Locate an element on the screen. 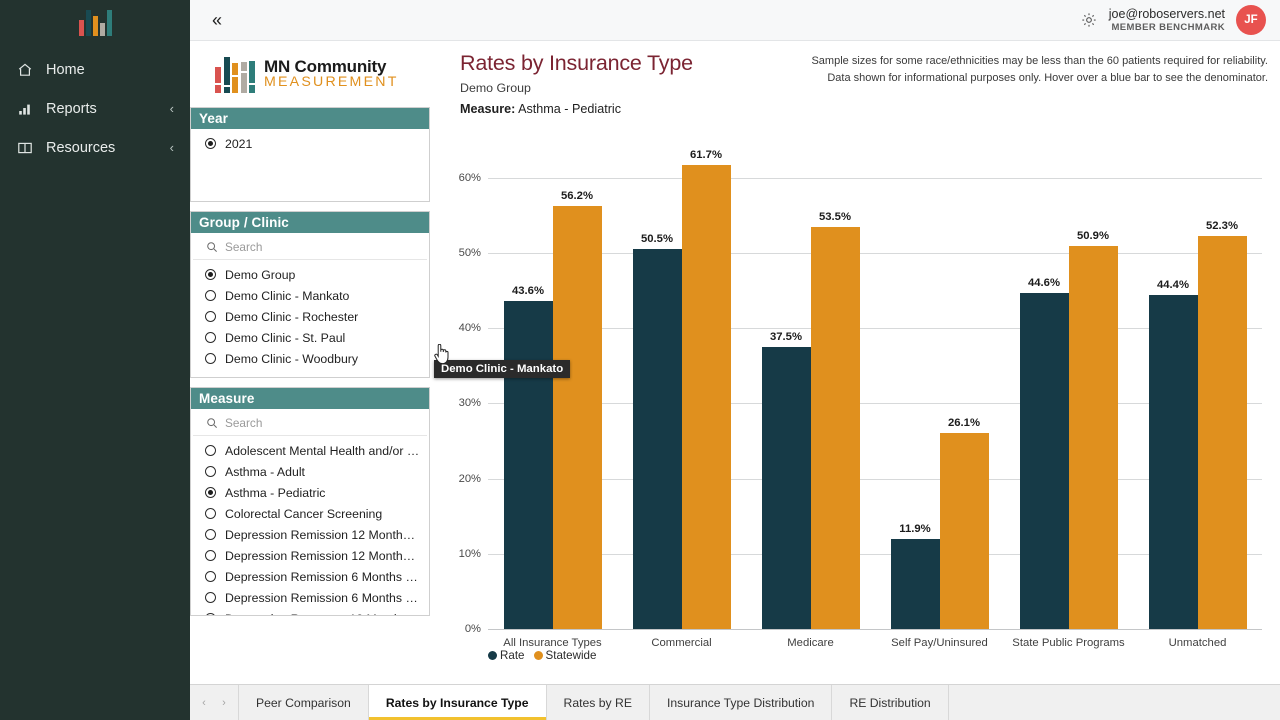  group-option-mankato: Demo Clinic - Mankato is located at coordinates (310, 295).